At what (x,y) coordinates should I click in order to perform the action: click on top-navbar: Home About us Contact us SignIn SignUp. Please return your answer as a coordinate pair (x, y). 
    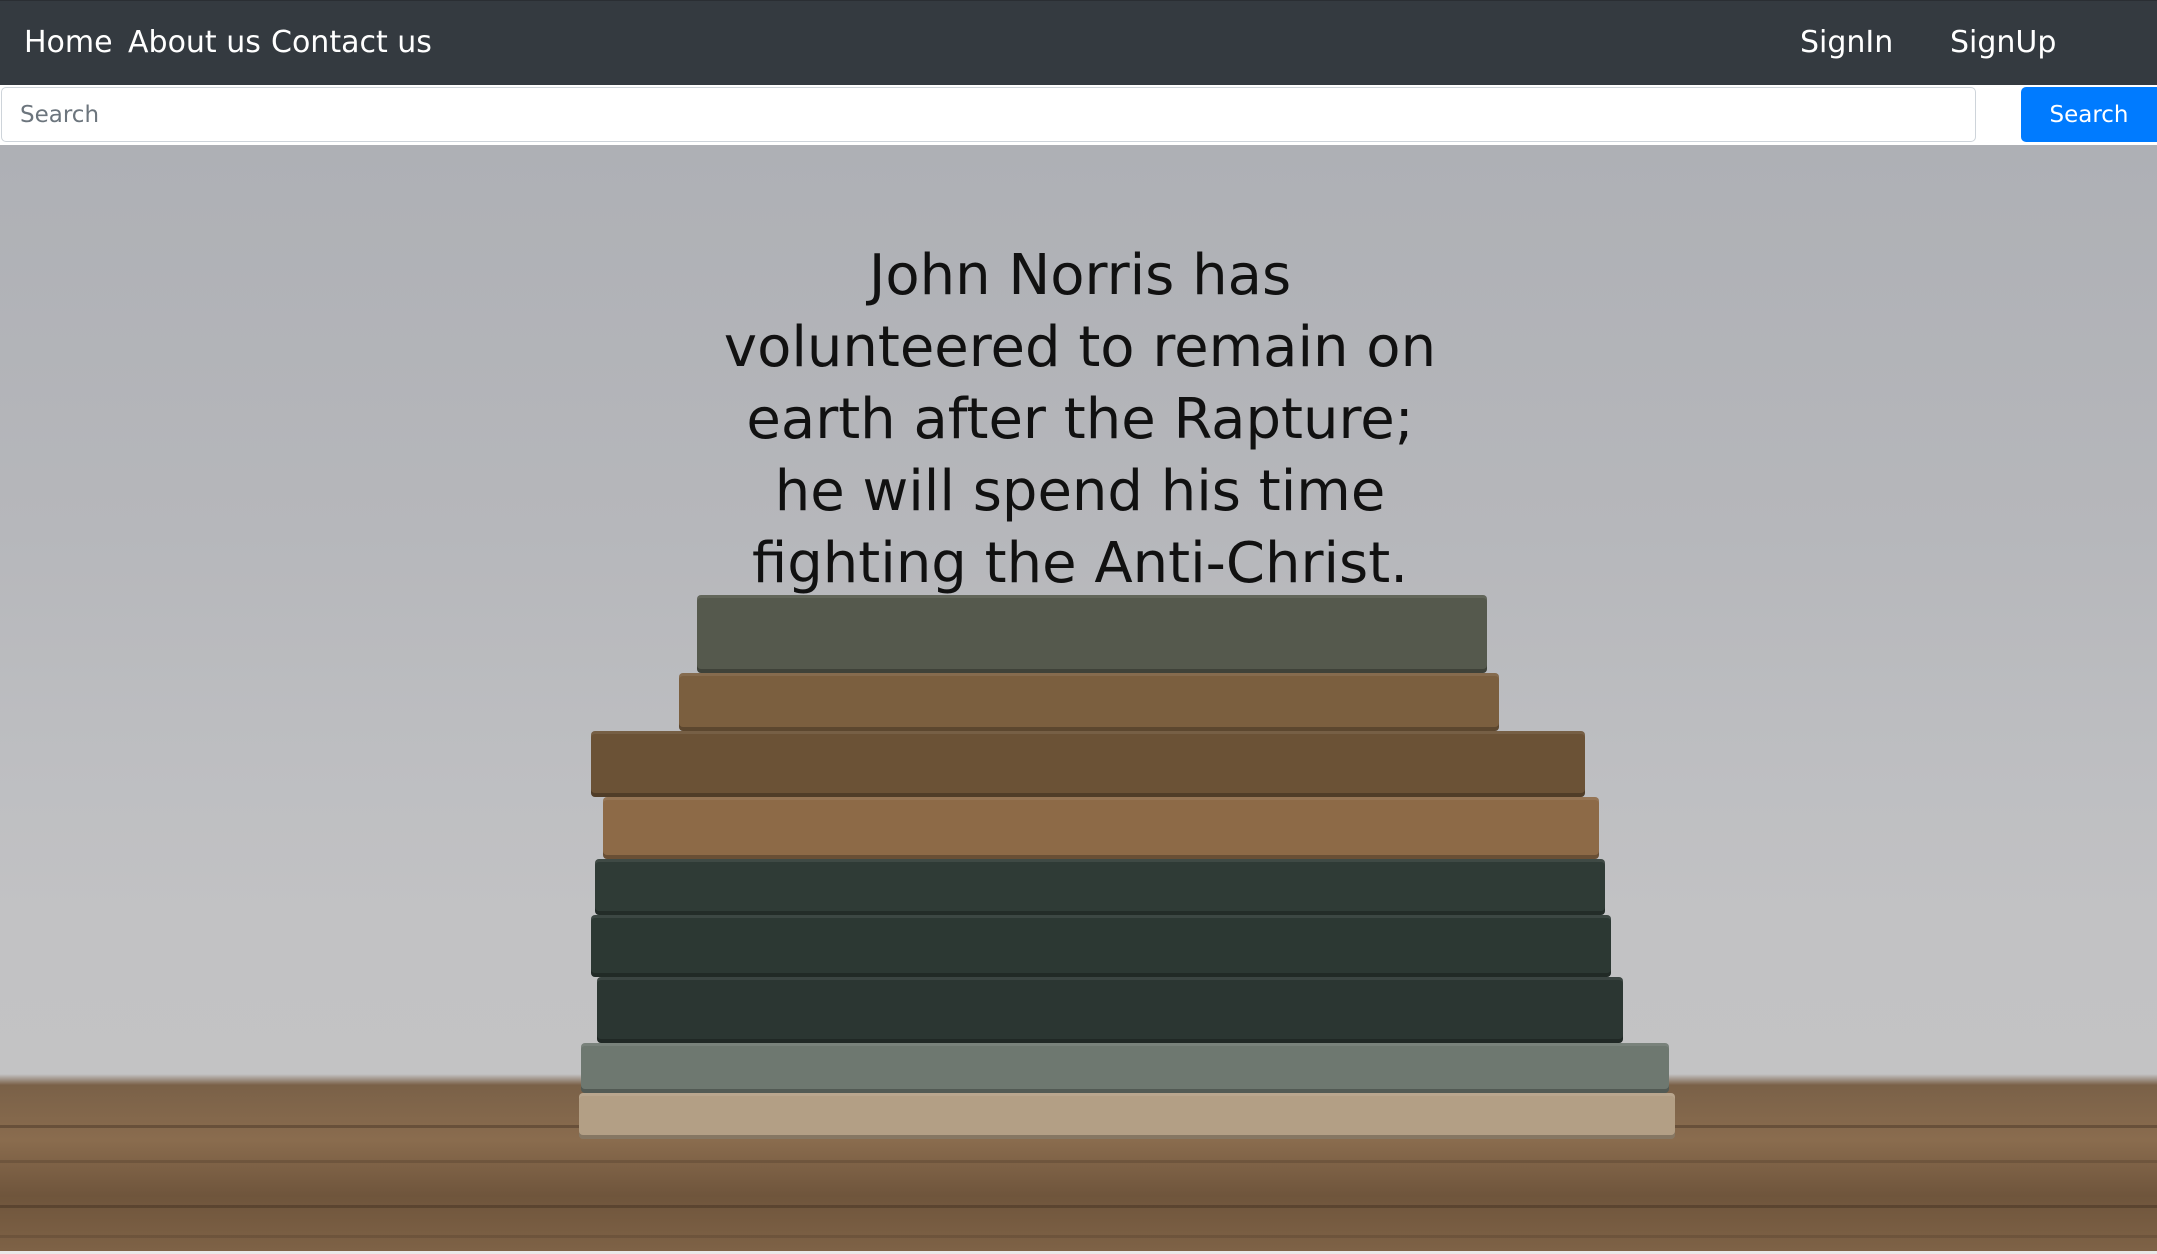
    Looking at the image, I should click on (1078, 42).